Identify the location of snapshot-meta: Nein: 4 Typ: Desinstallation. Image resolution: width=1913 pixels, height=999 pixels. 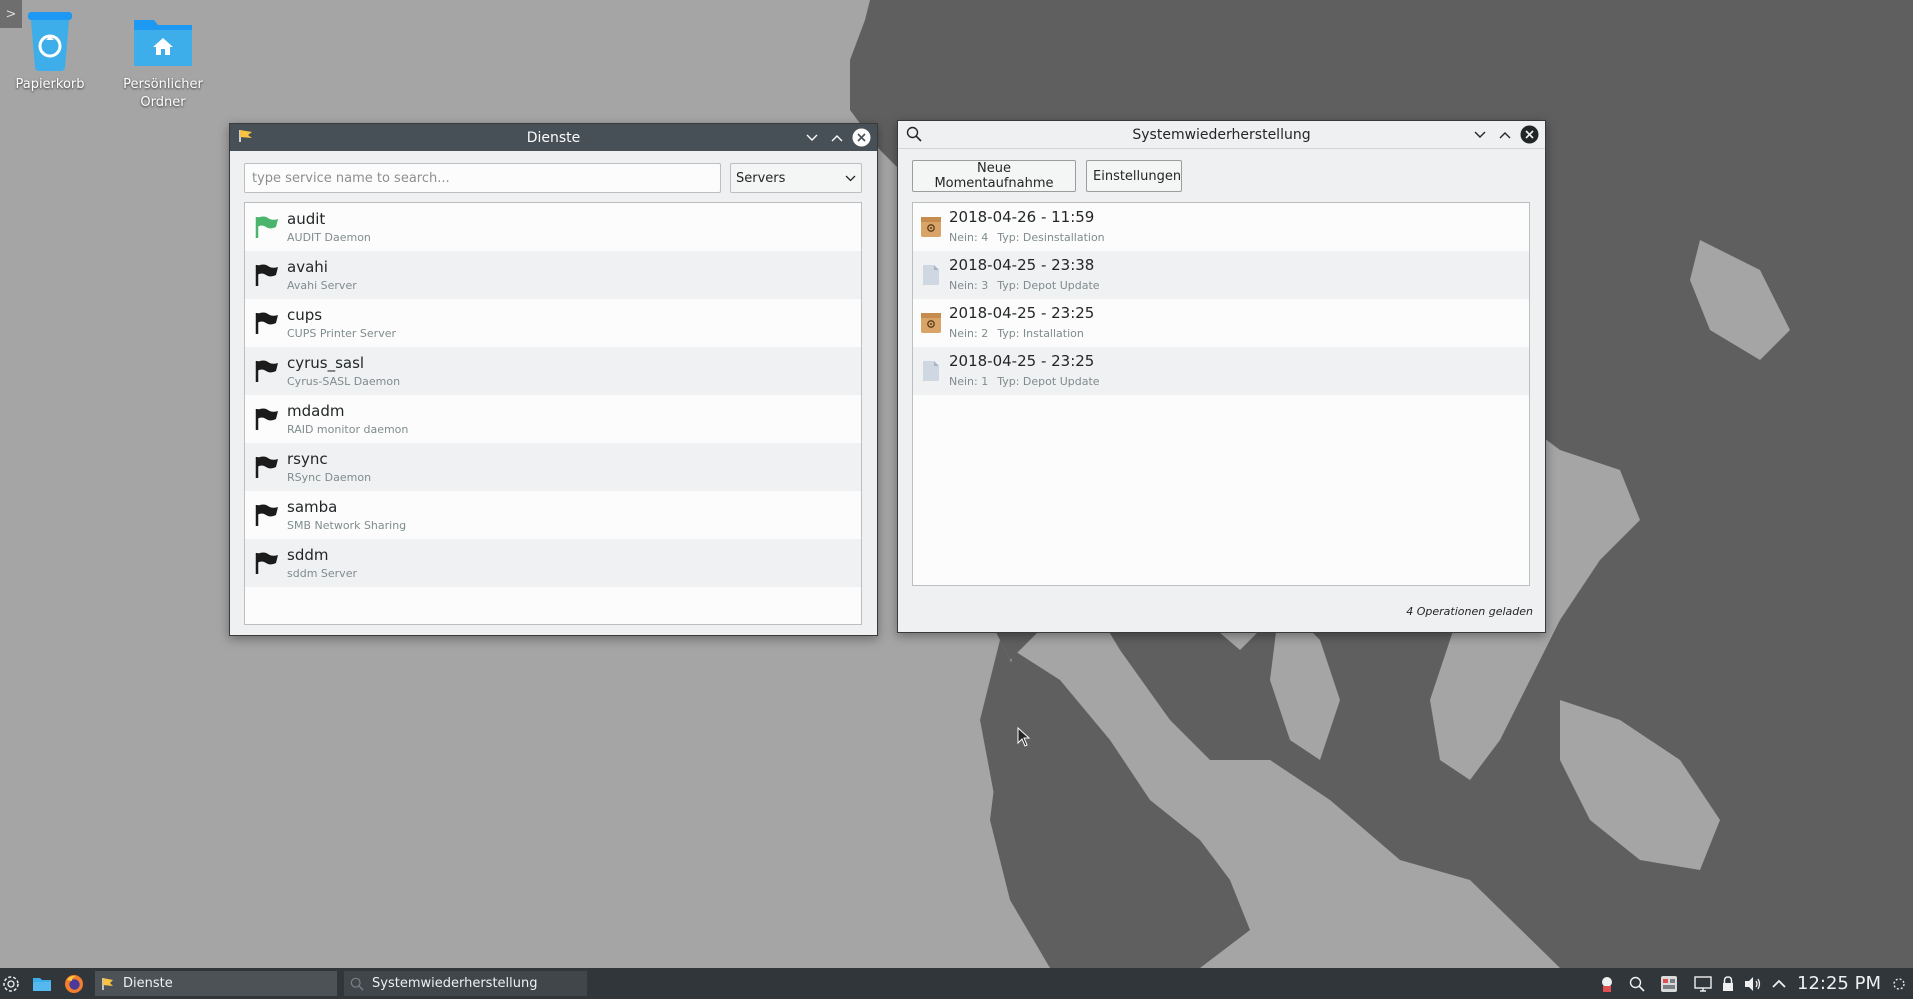
(1027, 237).